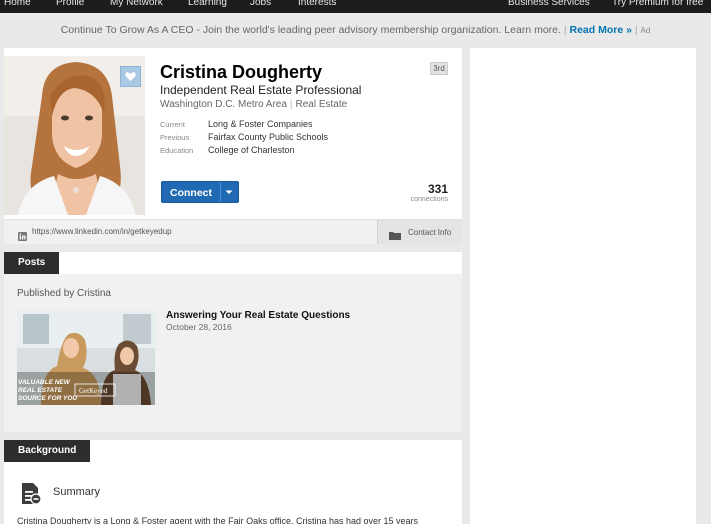 The image size is (711, 524). Describe the element at coordinates (22, 237) in the screenshot. I see `linkedin-icon` at that location.